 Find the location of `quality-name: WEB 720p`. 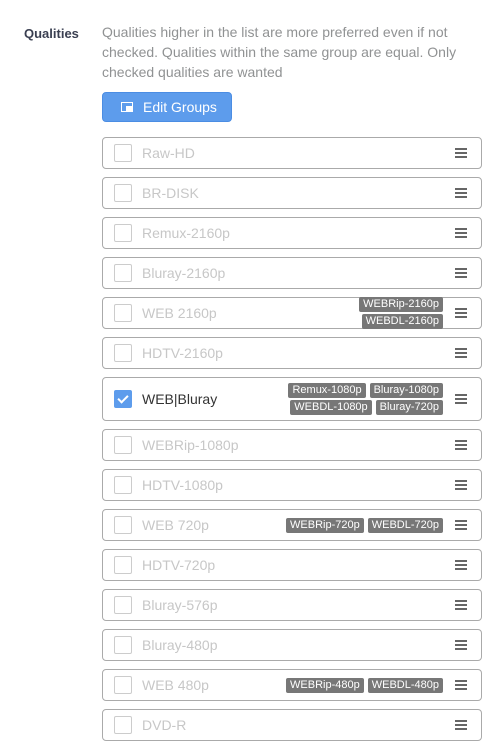

quality-name: WEB 720p is located at coordinates (175, 525).